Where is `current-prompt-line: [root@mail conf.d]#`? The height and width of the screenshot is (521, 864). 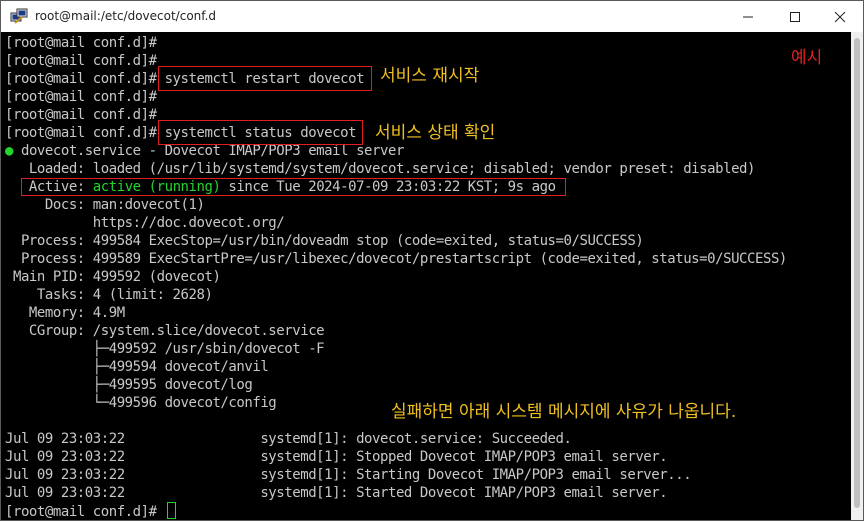
current-prompt-line: [root@mail conf.d]# is located at coordinates (90, 511).